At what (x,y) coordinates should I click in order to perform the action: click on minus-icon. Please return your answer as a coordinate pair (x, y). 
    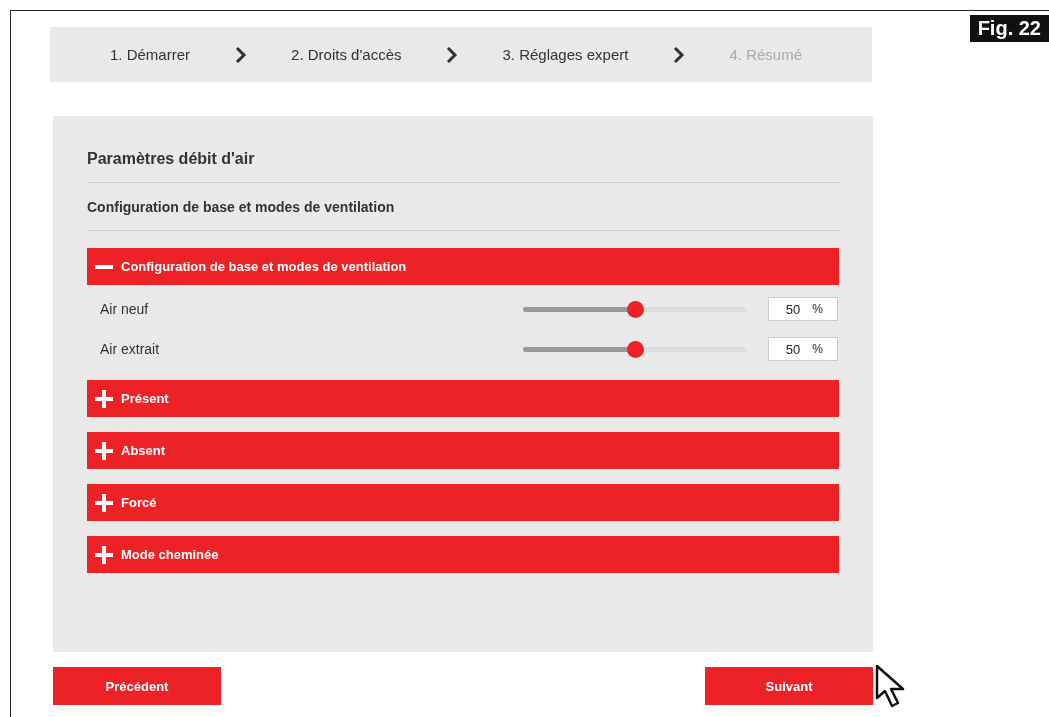
    Looking at the image, I should click on (104, 266).